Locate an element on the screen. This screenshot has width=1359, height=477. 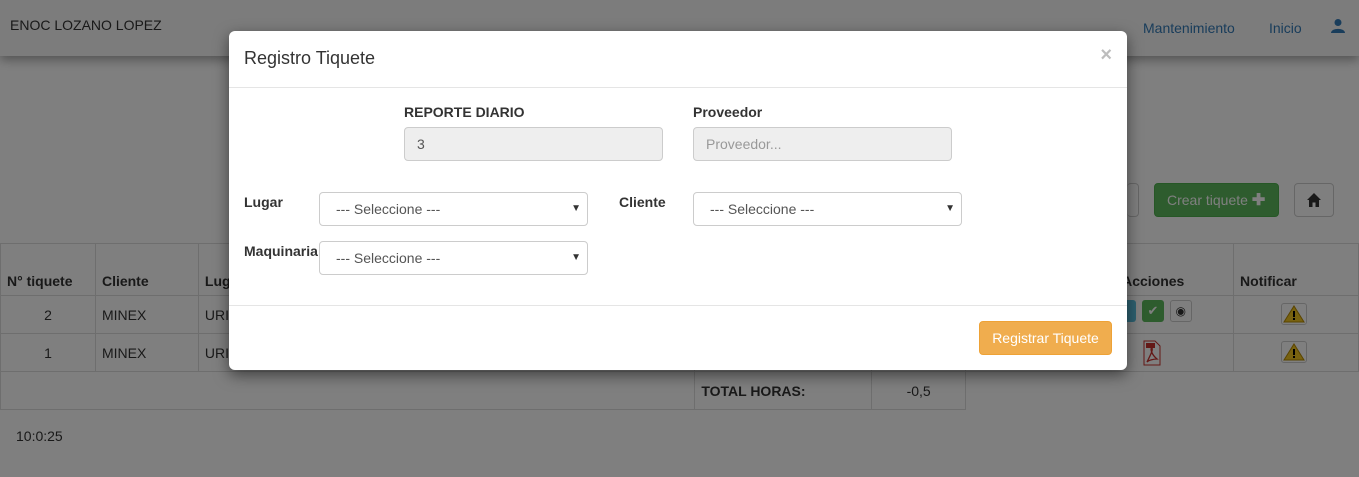
proveedor-label: Proveedor is located at coordinates (728, 112).